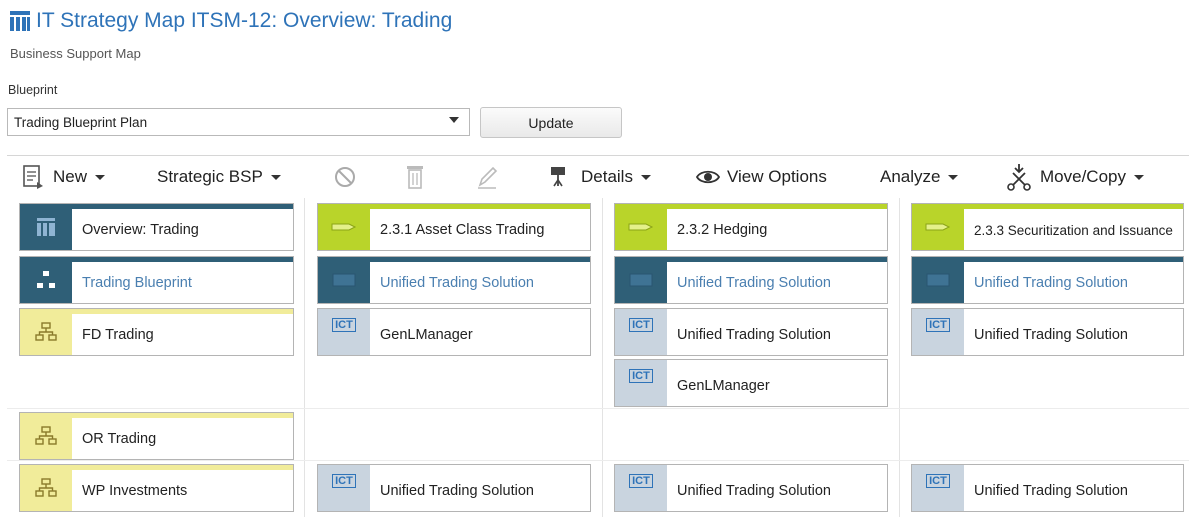 This screenshot has height=517, width=1189. Describe the element at coordinates (33, 90) in the screenshot. I see `blueprint-label: Blueprint` at that location.